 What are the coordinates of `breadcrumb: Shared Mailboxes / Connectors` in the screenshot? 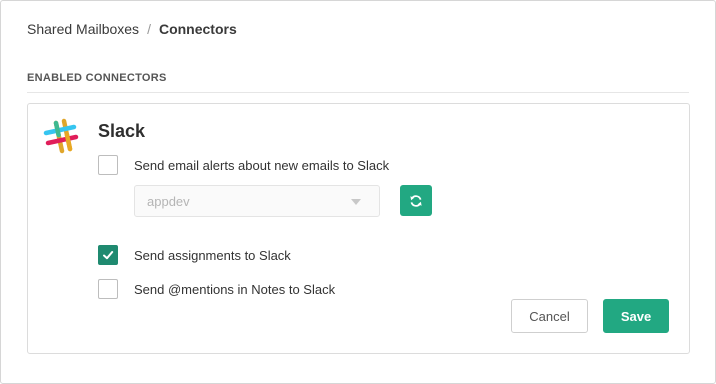 It's located at (132, 29).